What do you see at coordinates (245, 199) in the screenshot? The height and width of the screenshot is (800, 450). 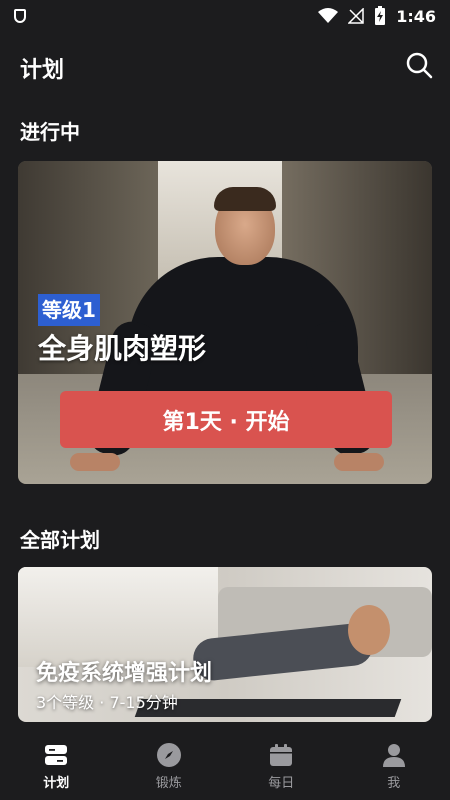 I see `athlete-hair` at bounding box center [245, 199].